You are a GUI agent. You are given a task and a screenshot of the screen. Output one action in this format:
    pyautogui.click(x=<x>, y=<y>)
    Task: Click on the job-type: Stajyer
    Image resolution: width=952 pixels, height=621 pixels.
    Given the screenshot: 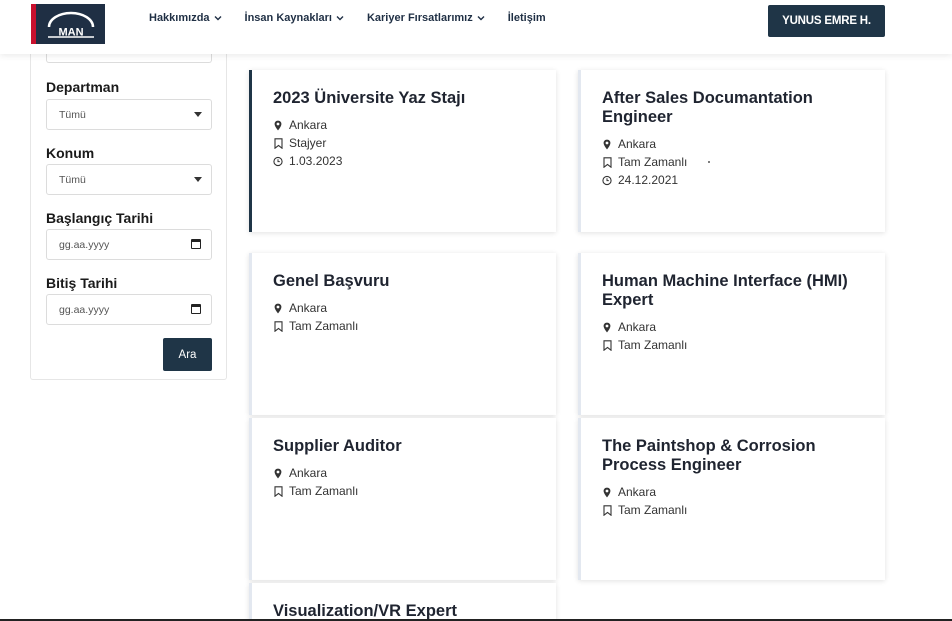 What is the action you would take?
    pyautogui.click(x=299, y=143)
    